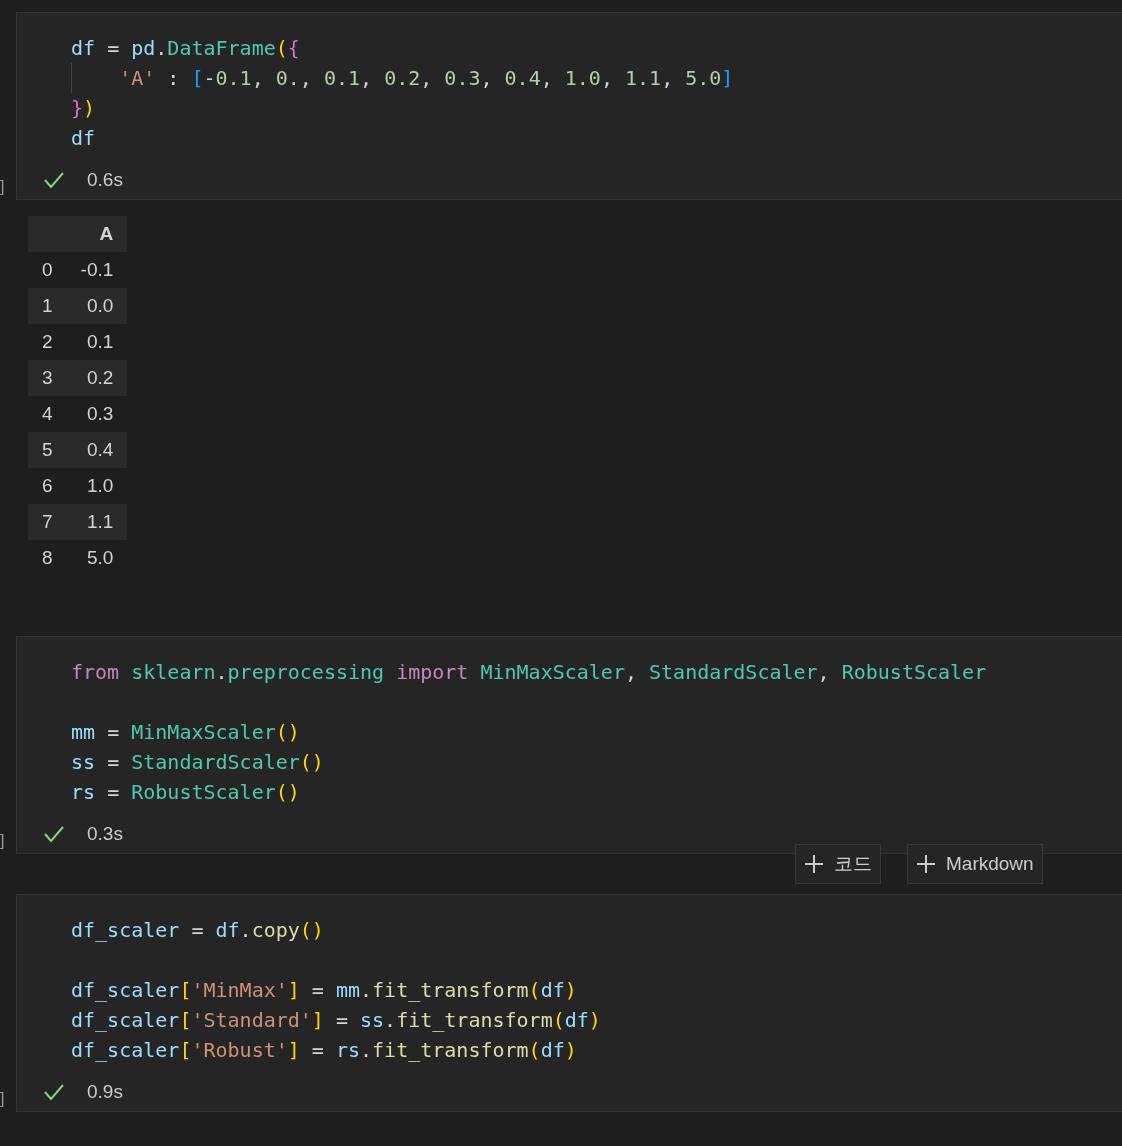 This screenshot has width=1122, height=1146. What do you see at coordinates (97, 558) in the screenshot?
I see `table-cell: 5.0` at bounding box center [97, 558].